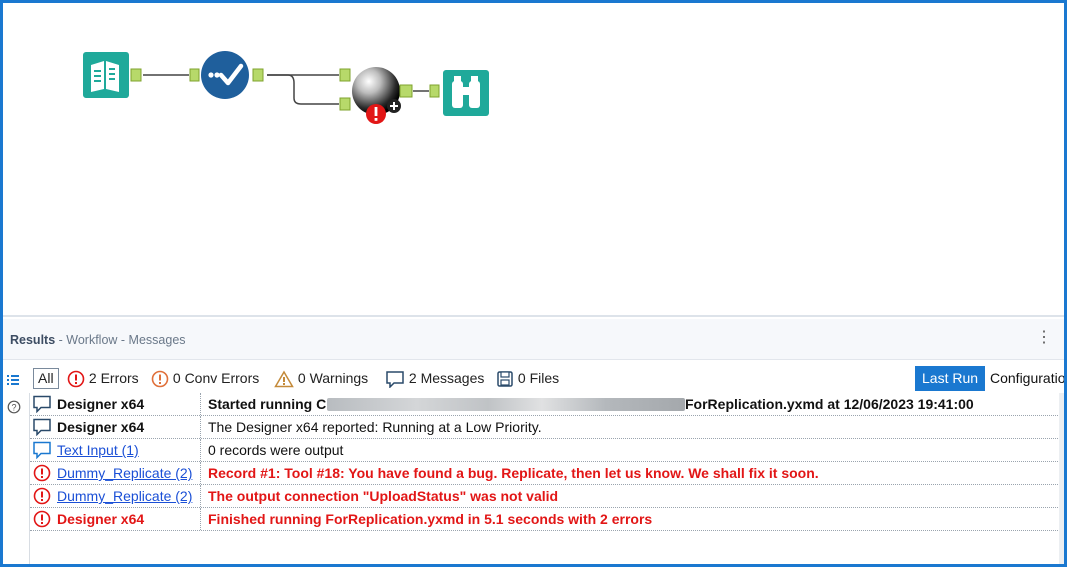 This screenshot has width=1067, height=567. Describe the element at coordinates (225, 75) in the screenshot. I see `select-tool-icon` at that location.